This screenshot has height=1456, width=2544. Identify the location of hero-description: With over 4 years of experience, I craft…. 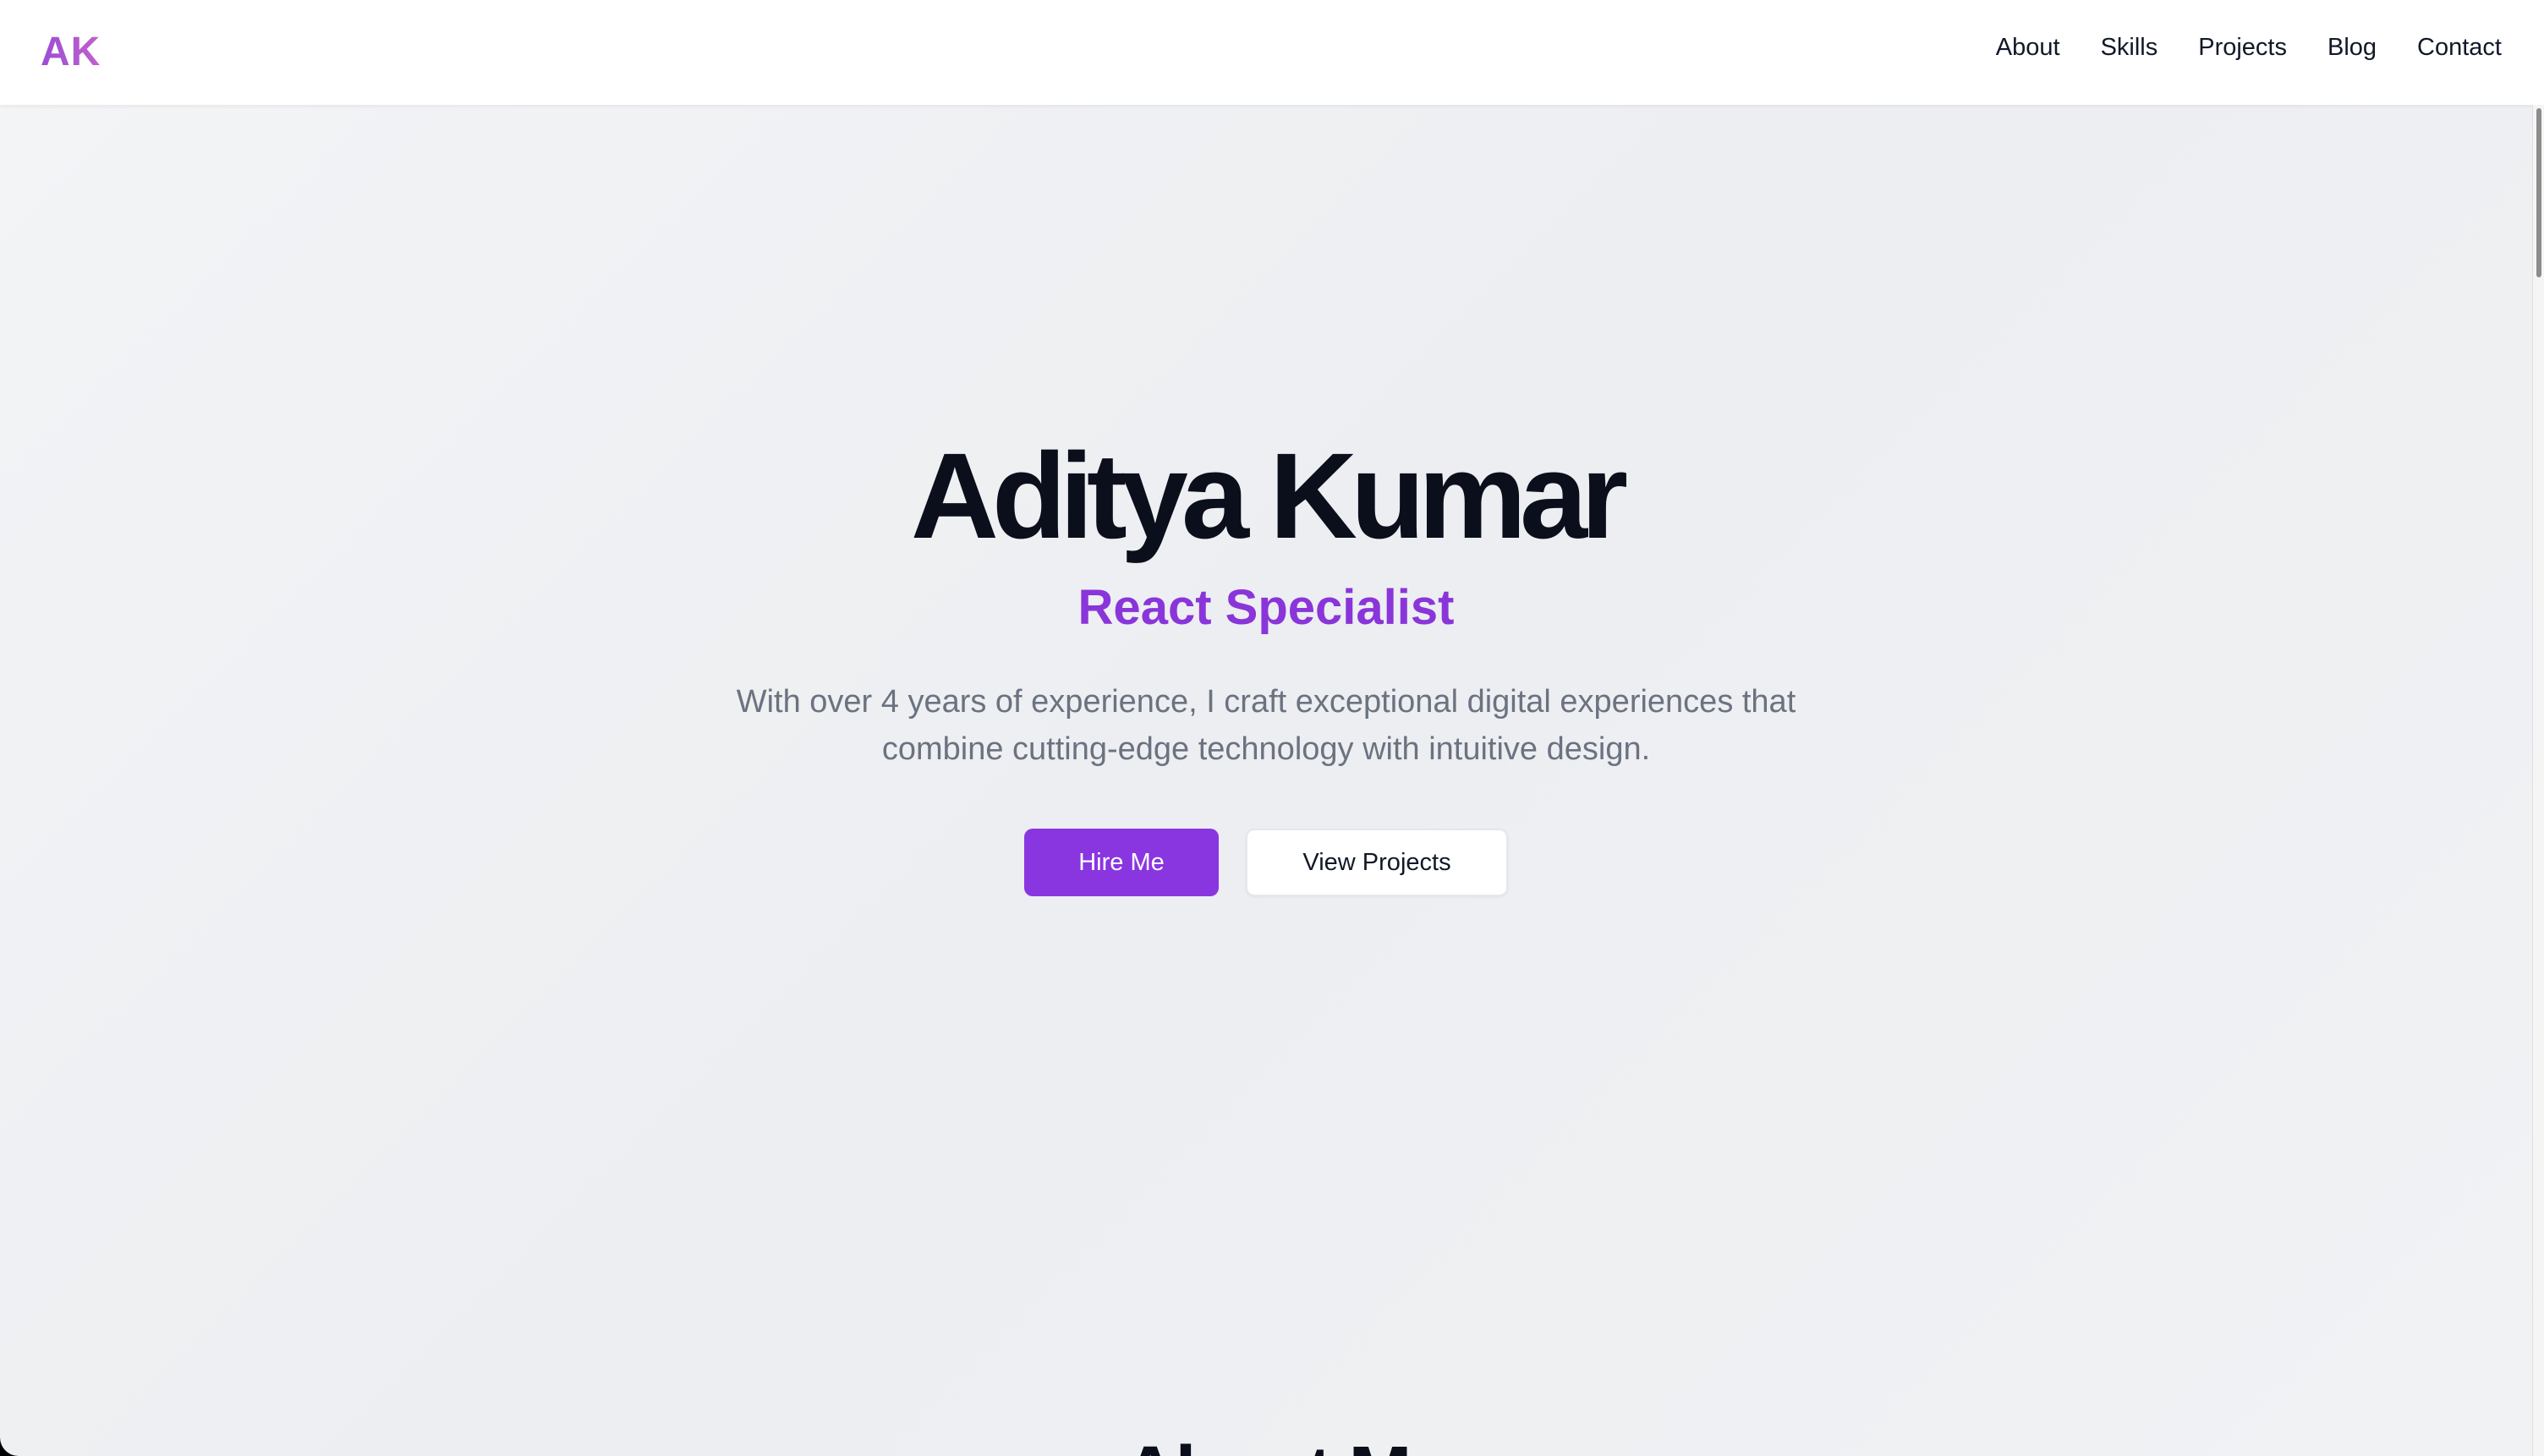
(1266, 726).